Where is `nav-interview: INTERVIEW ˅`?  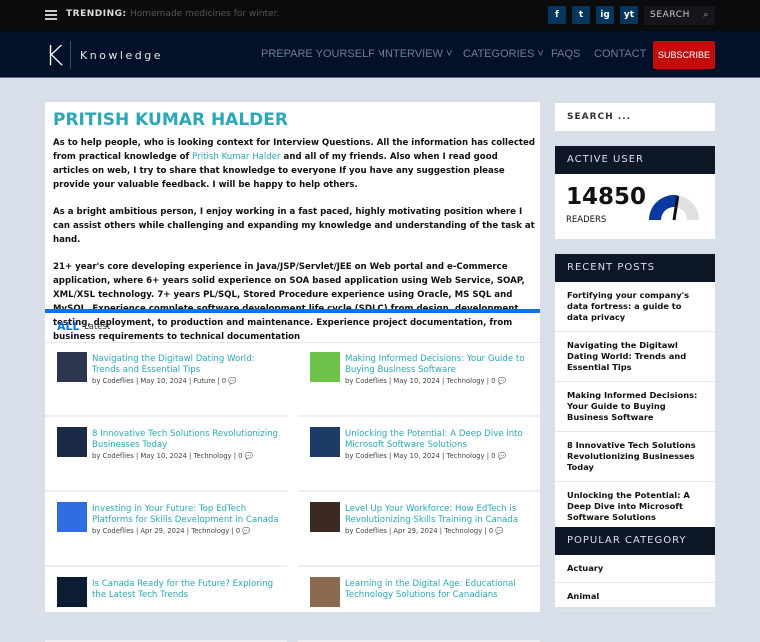 nav-interview: INTERVIEW ˅ is located at coordinates (417, 54).